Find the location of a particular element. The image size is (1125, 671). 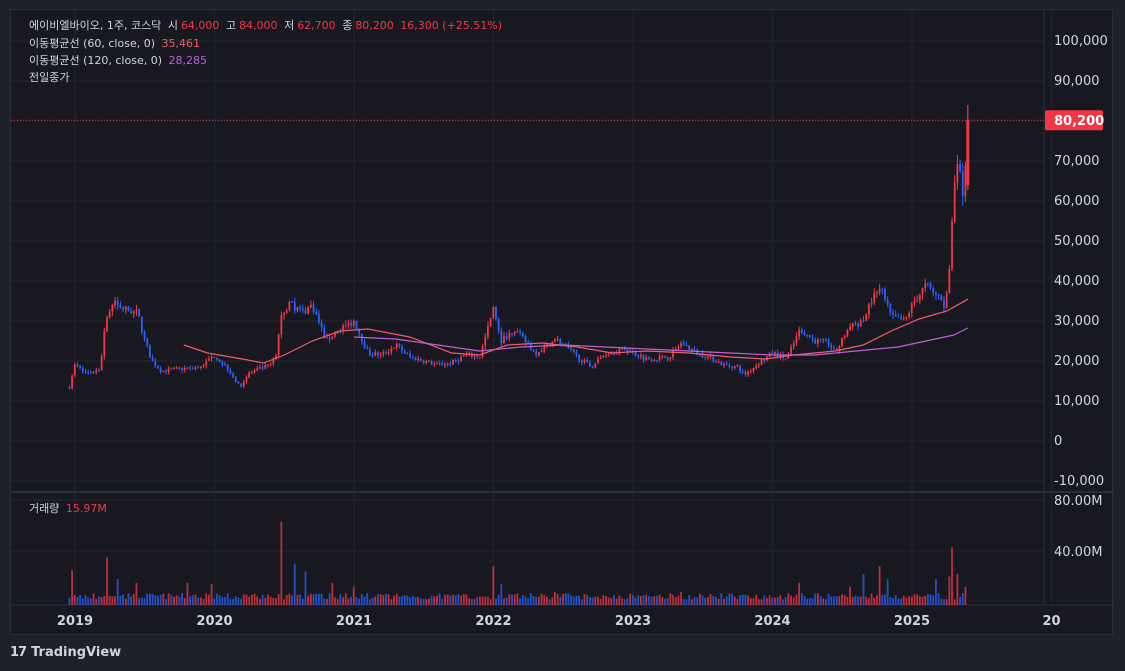

last-candle-body is located at coordinates (968, 152).